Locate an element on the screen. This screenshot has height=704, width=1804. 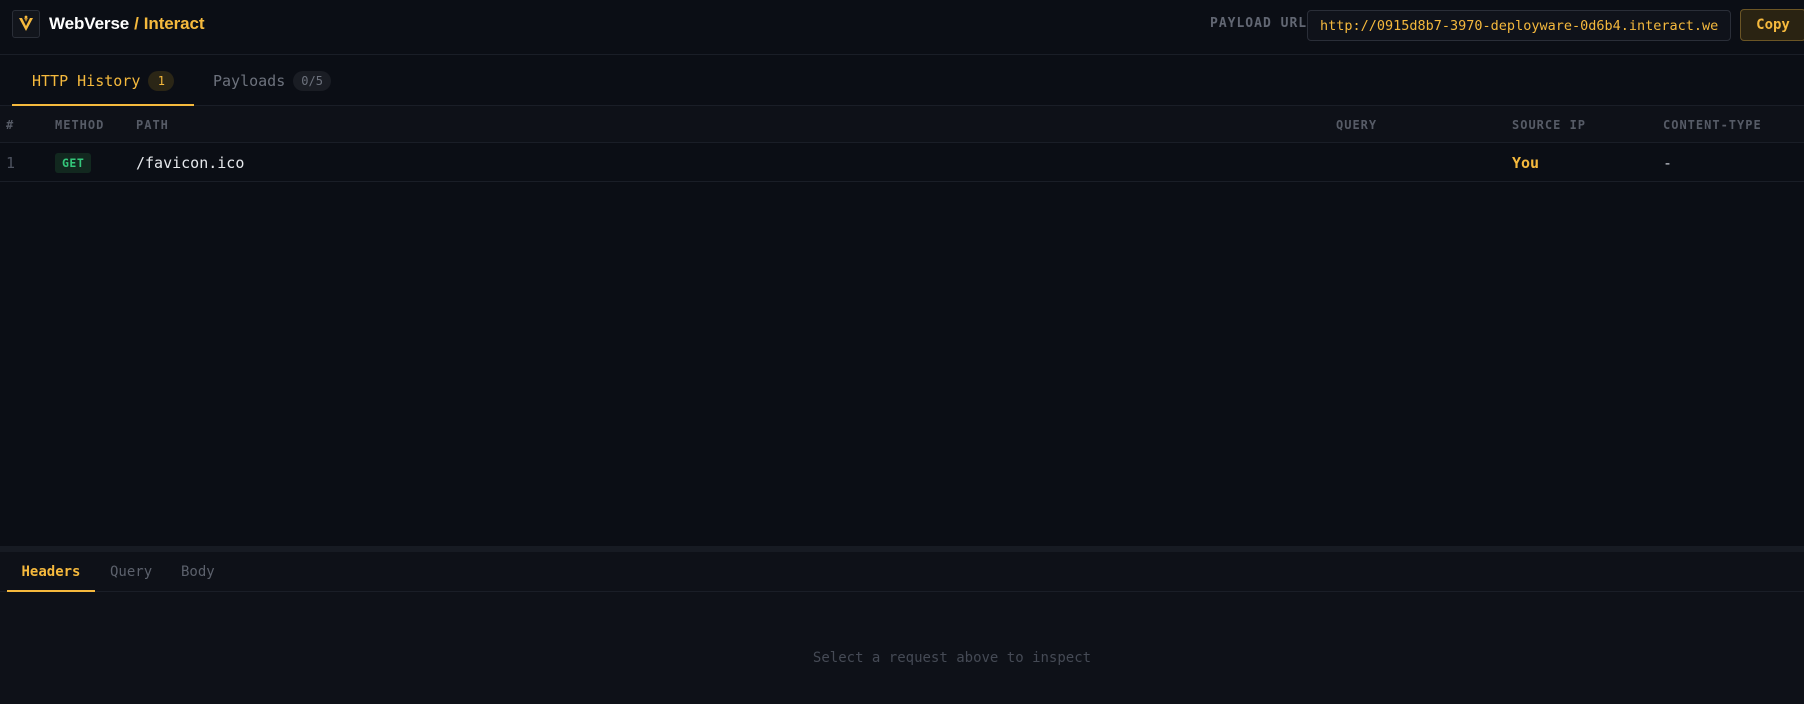
tab-http-history-label: HTTP History is located at coordinates (86, 80).